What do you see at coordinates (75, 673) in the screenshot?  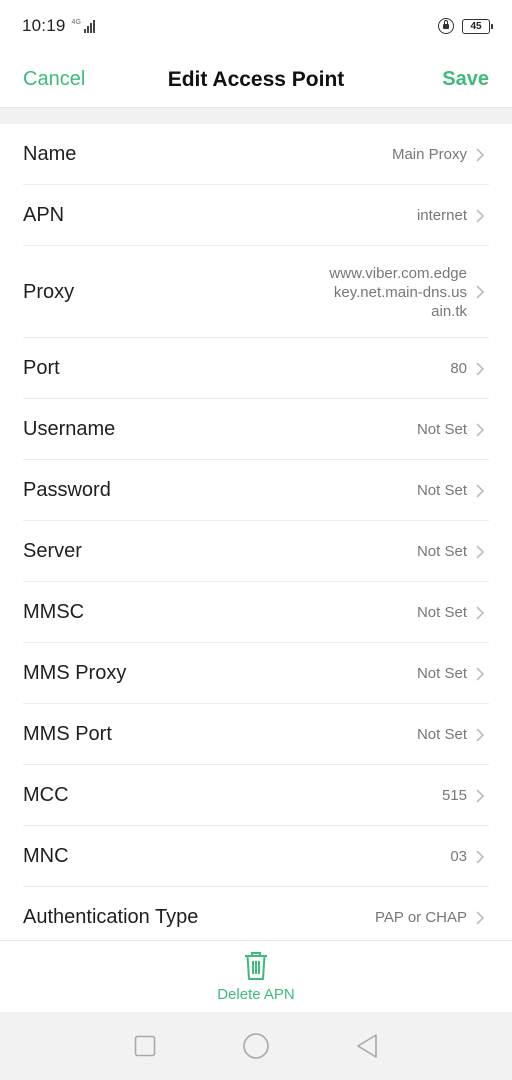 I see `field-label: MMS Proxy` at bounding box center [75, 673].